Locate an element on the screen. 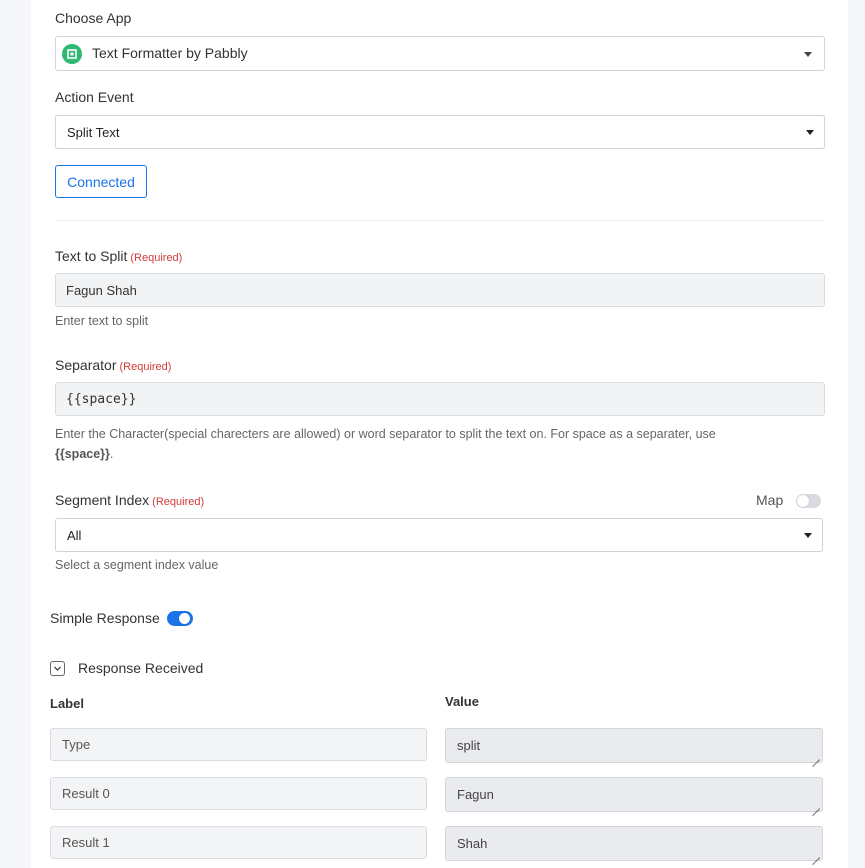 Image resolution: width=865 pixels, height=868 pixels. response-value-text: Fagun is located at coordinates (475, 794).